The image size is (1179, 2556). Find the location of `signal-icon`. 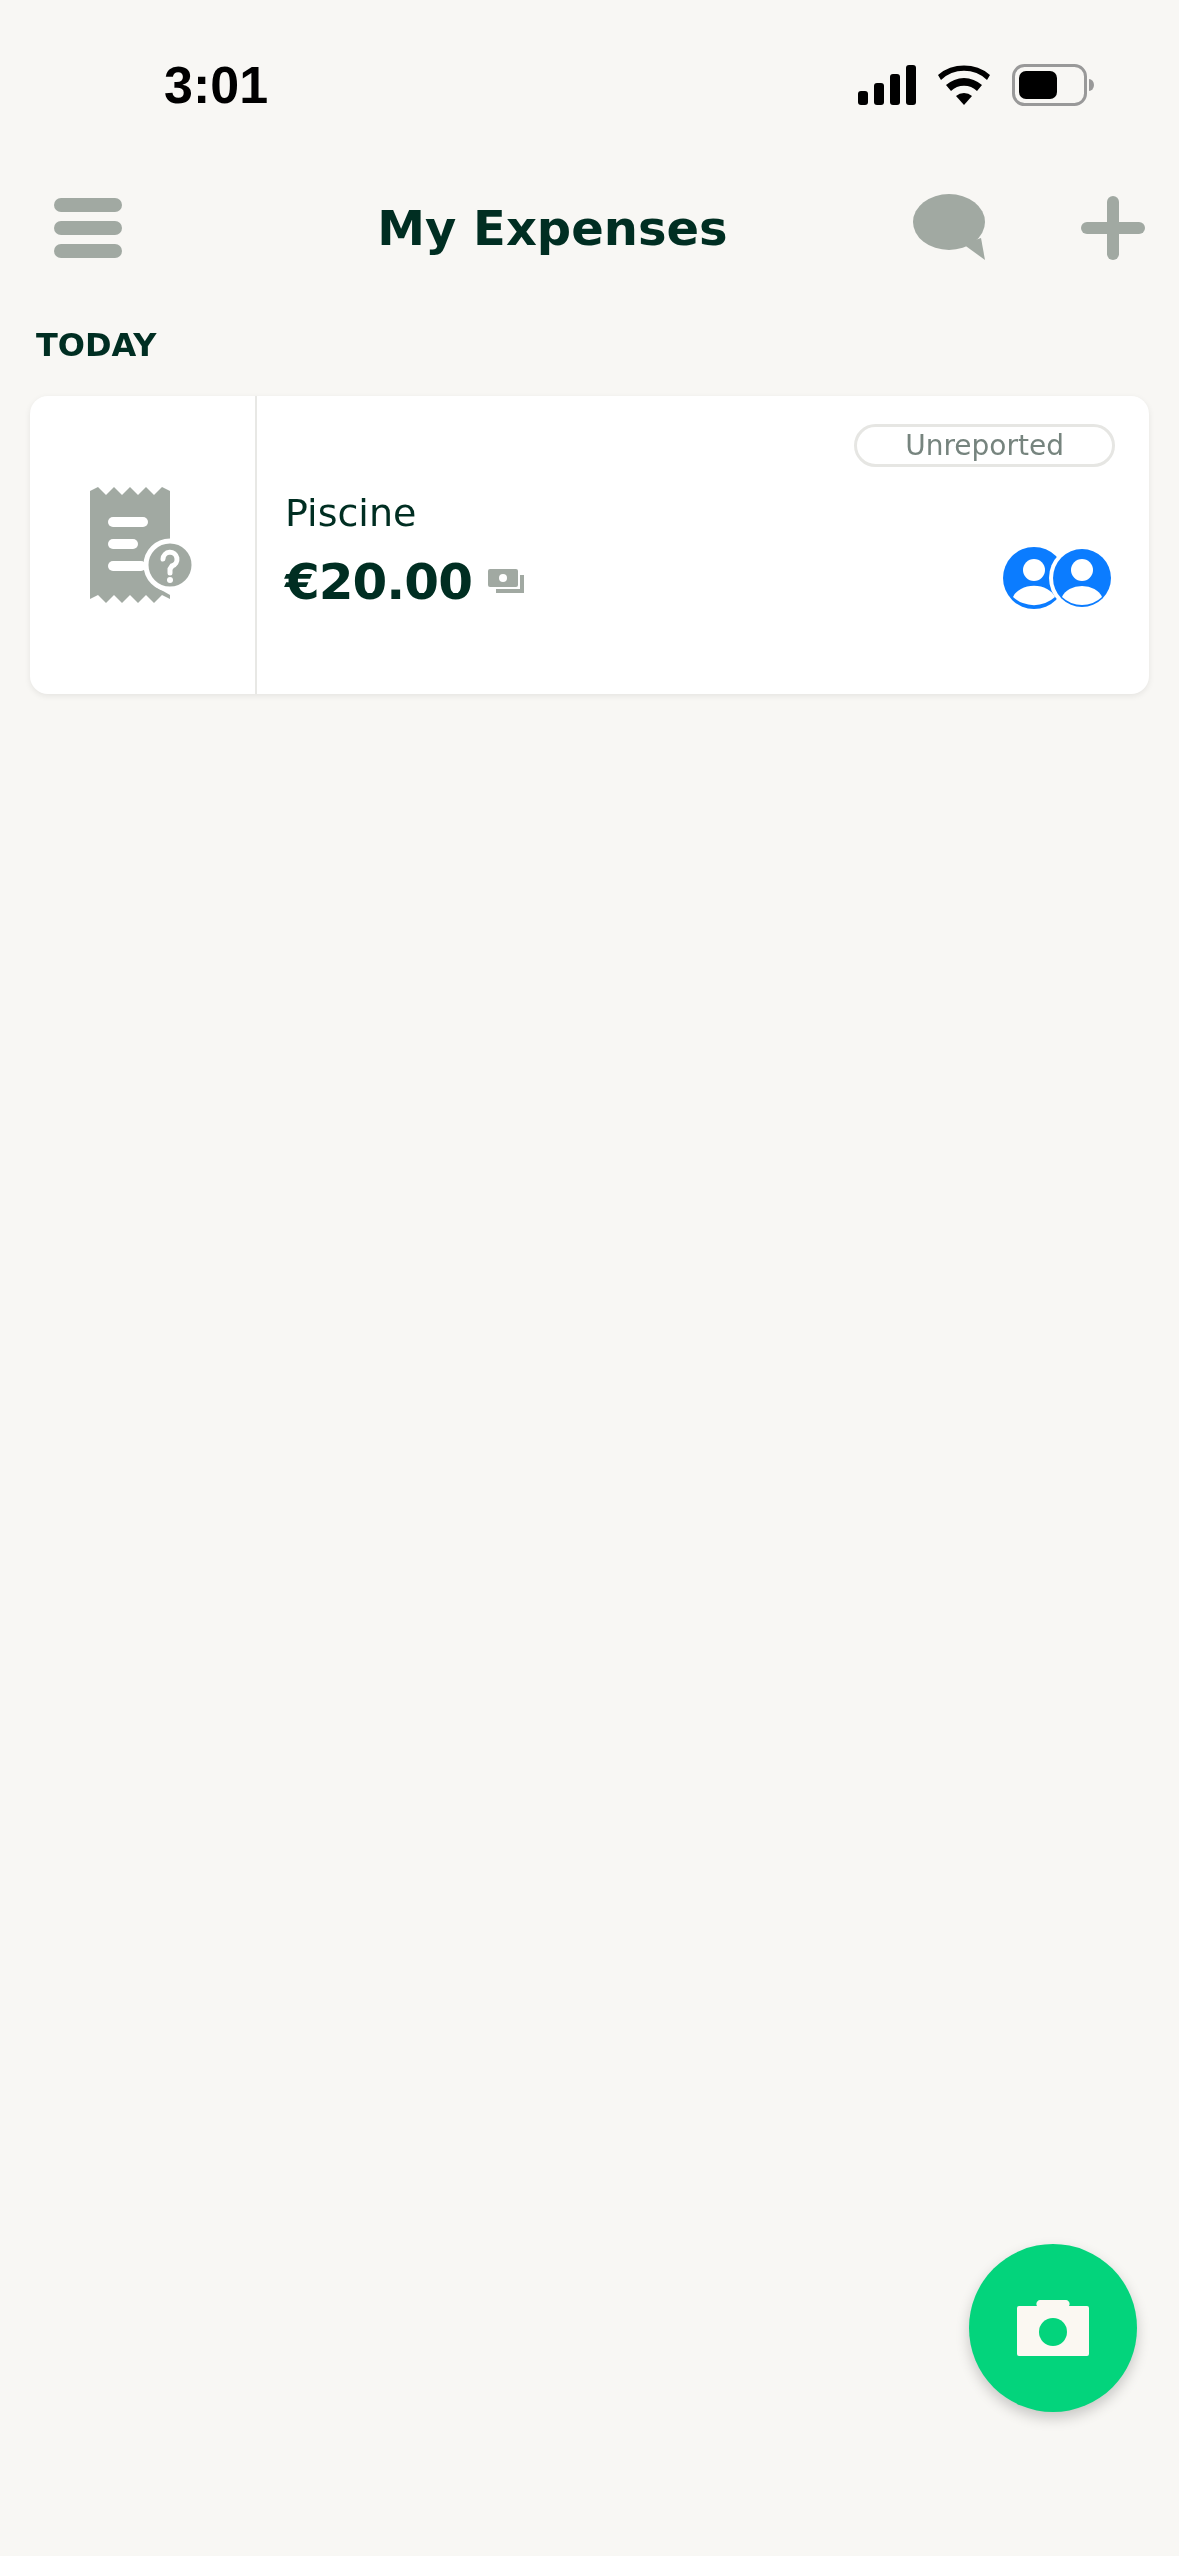

signal-icon is located at coordinates (887, 85).